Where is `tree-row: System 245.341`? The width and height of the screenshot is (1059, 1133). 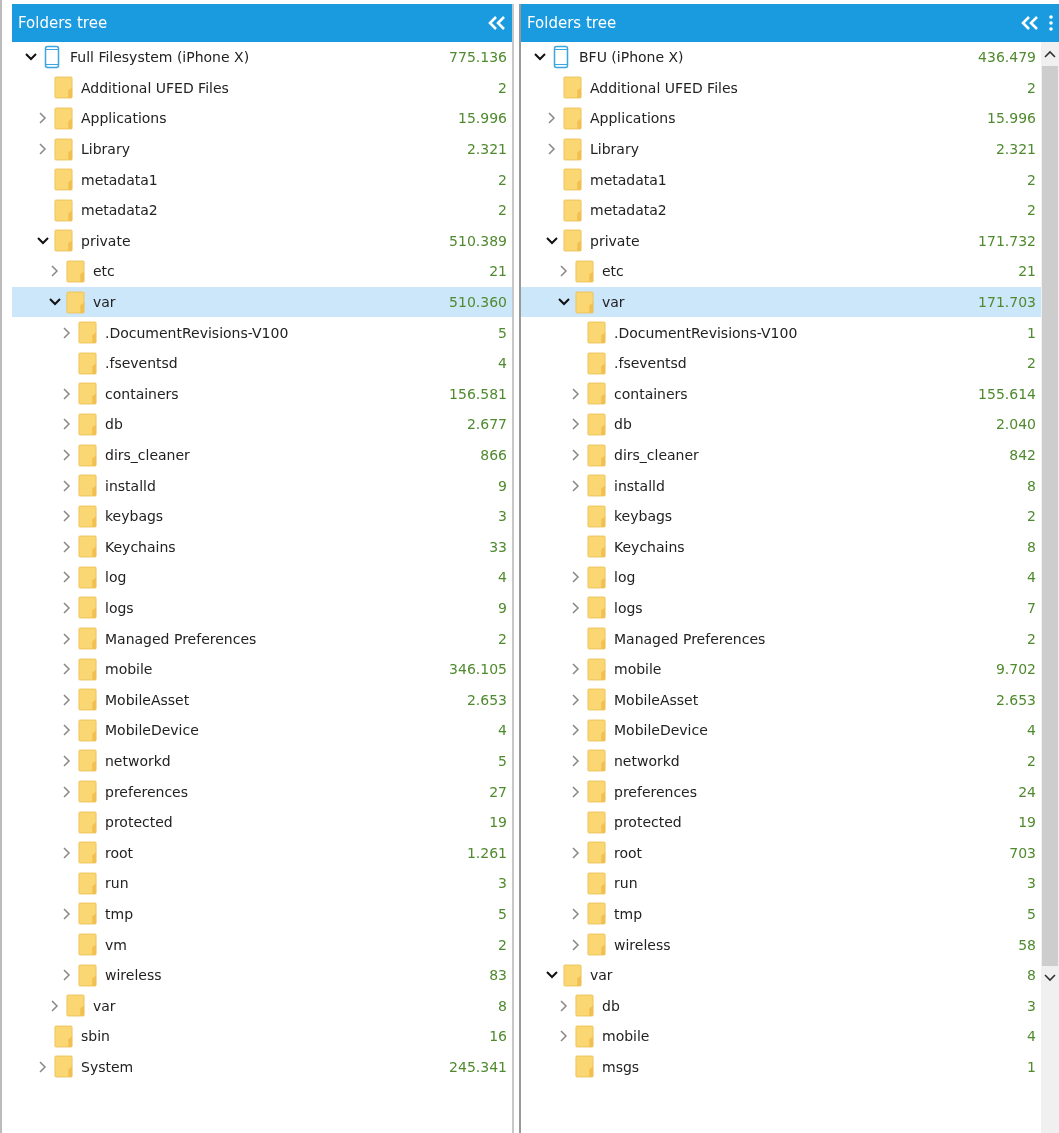
tree-row: System 245.341 is located at coordinates (262, 1067).